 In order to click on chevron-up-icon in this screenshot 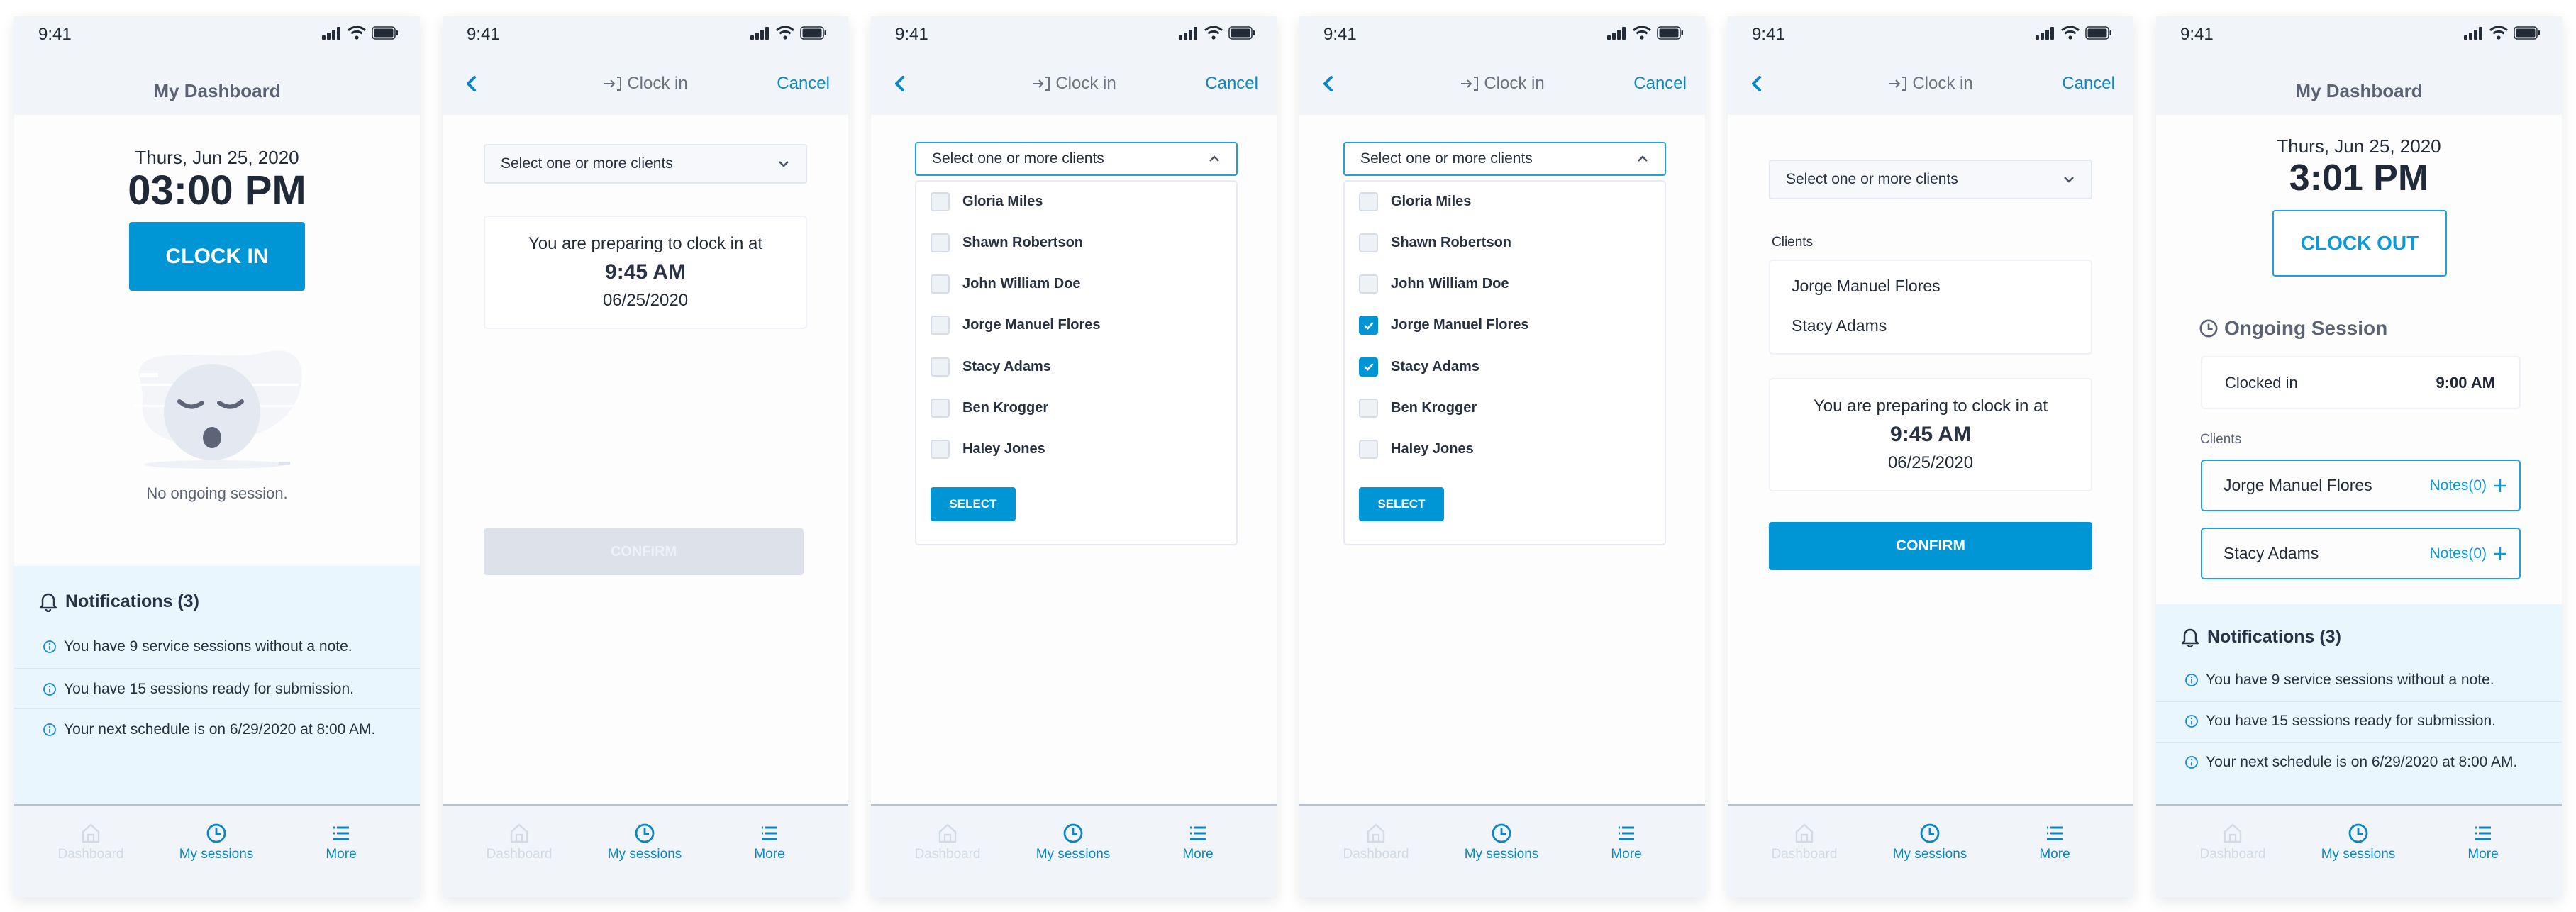, I will do `click(1214, 159)`.